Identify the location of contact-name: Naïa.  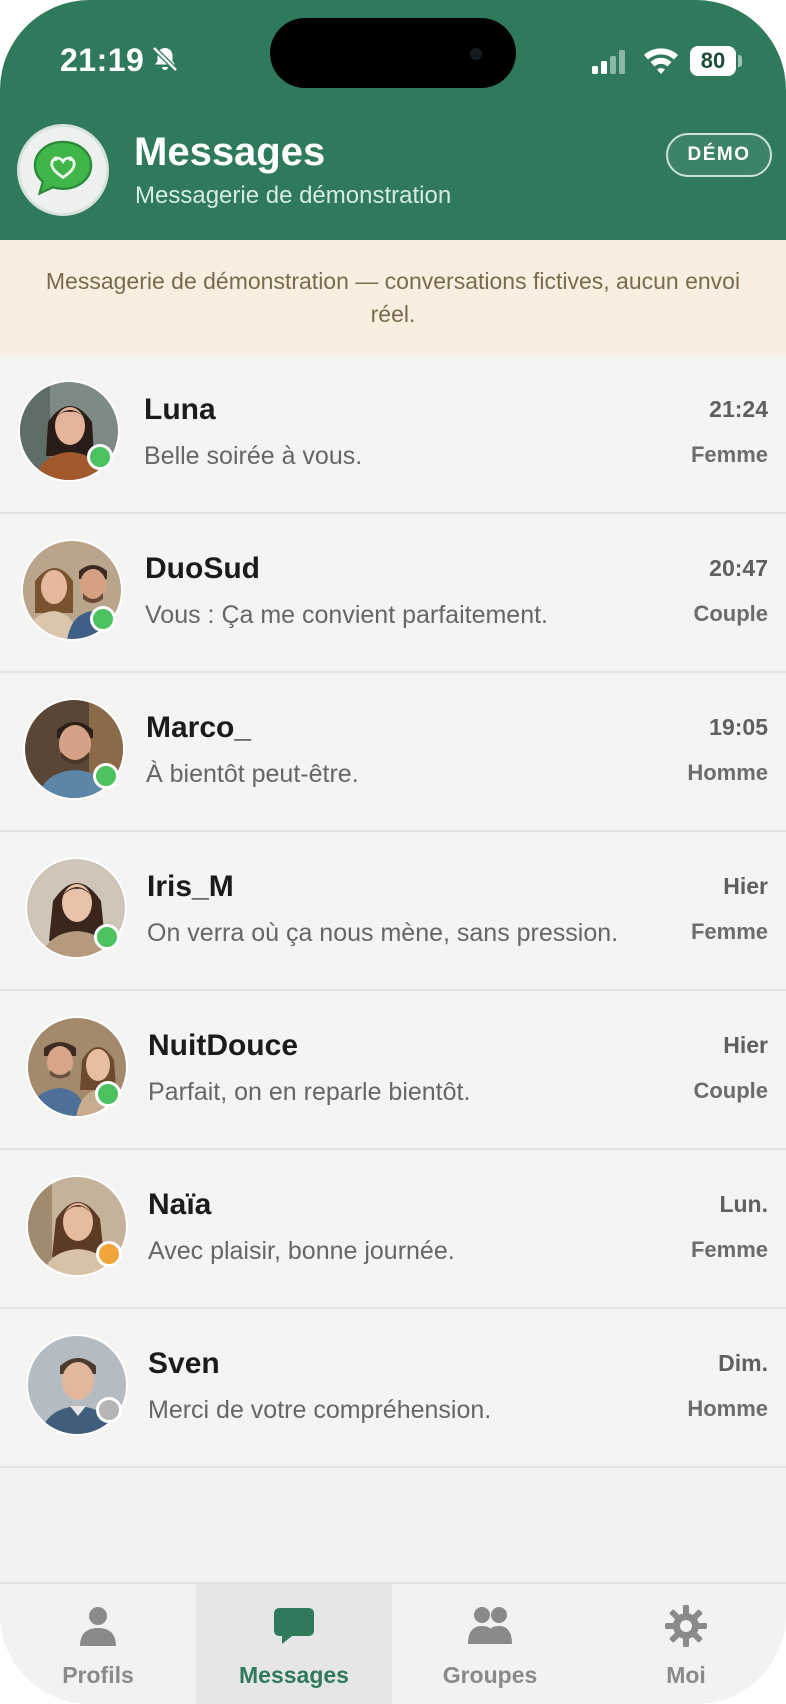
(180, 1204).